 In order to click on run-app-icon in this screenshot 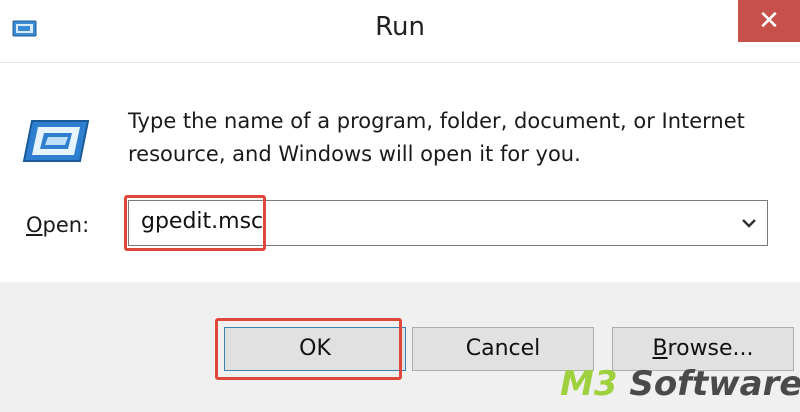, I will do `click(56, 141)`.